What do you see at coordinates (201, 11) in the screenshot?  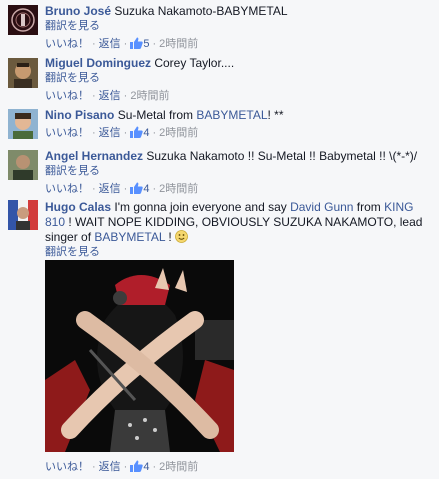 I see `comment-text: Suzuka Nakamoto-BABYMETAL` at bounding box center [201, 11].